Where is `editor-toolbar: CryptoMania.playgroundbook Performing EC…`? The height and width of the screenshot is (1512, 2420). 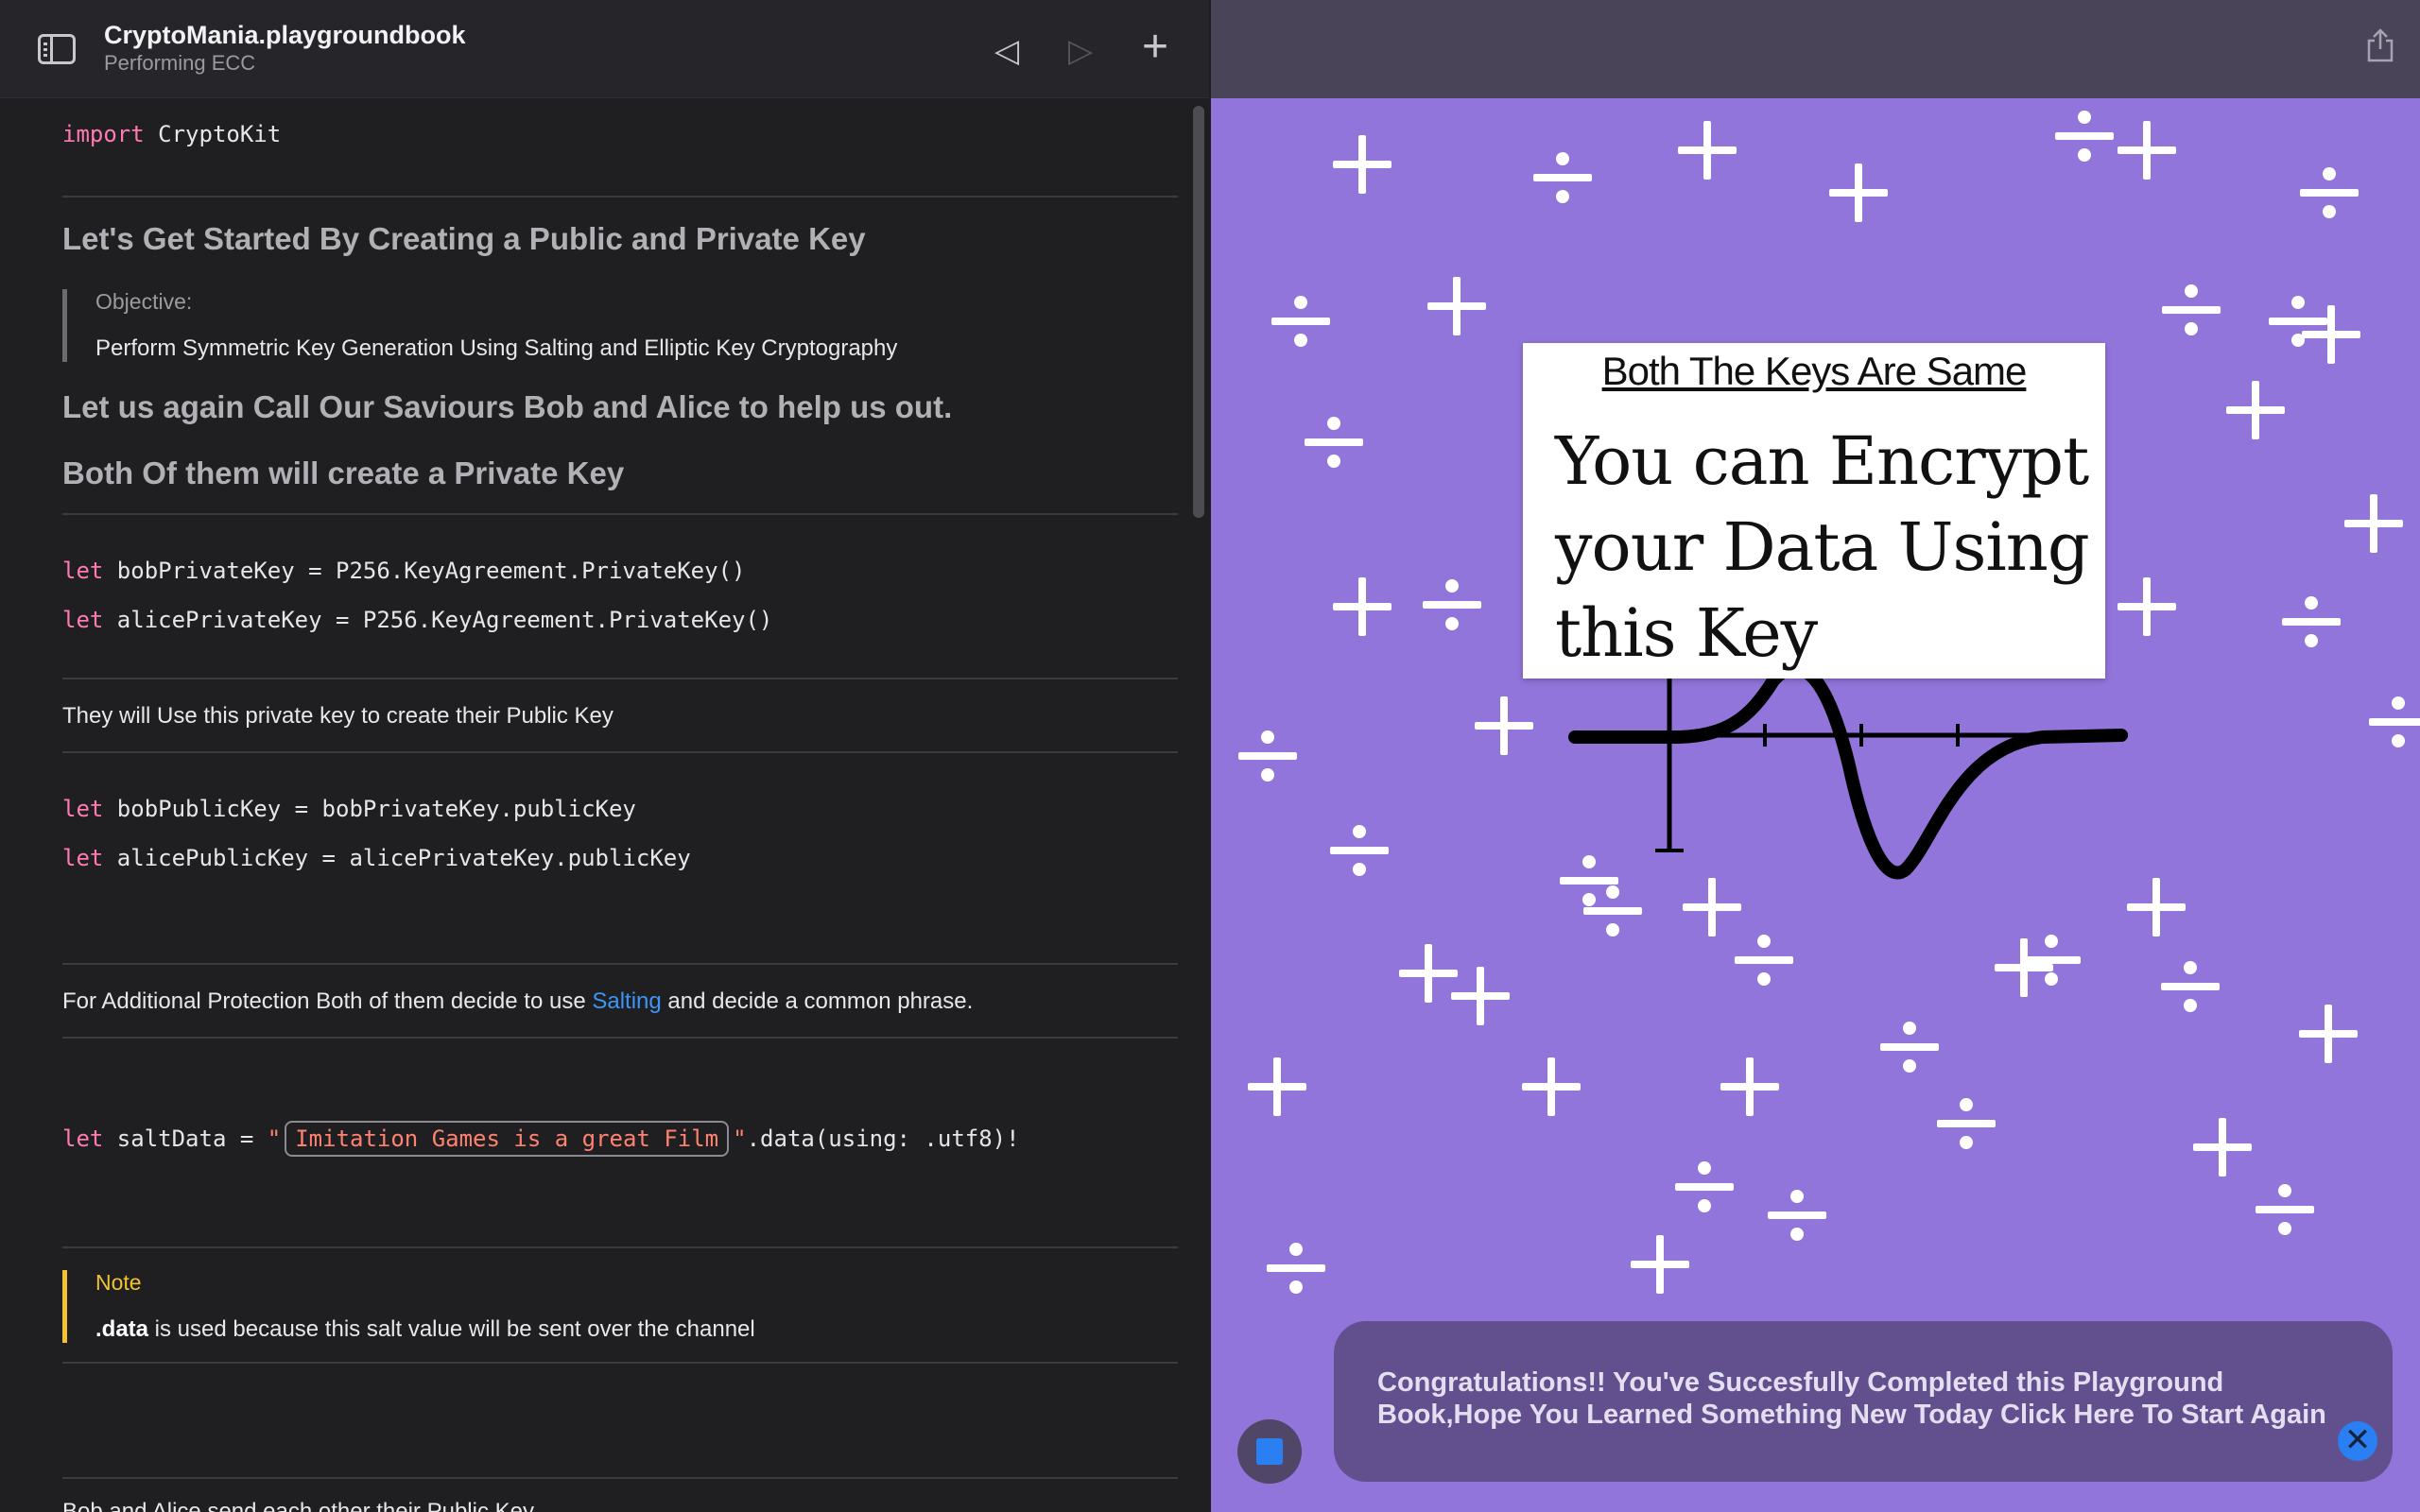 editor-toolbar: CryptoMania.playgroundbook Performing EC… is located at coordinates (604, 49).